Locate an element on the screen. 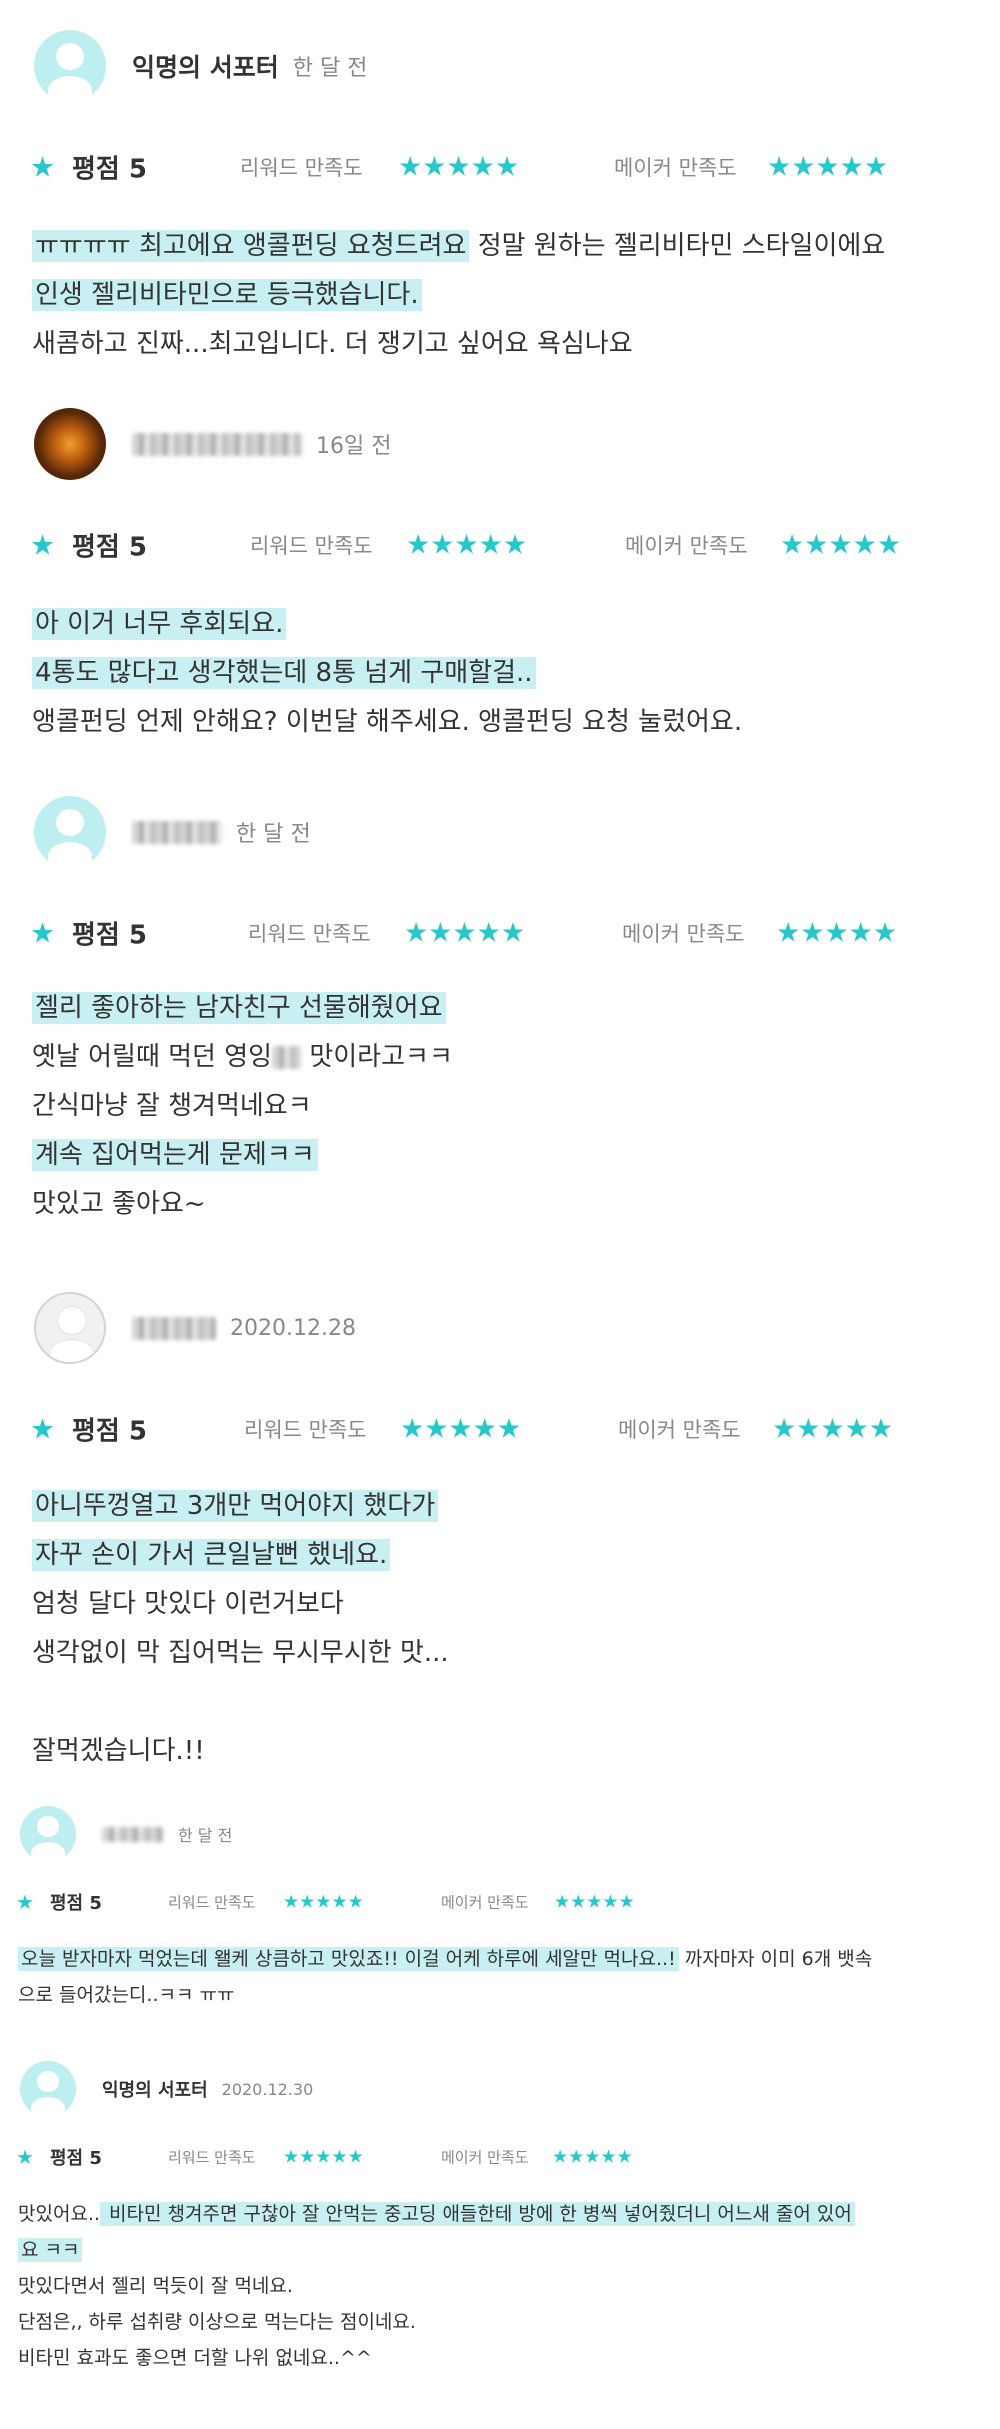  review-line: 앵콜펀딩 언제 안해요? 이번달 해주세요. 앵콜펀딩 요청 눌렀어요. is located at coordinates (387, 722).